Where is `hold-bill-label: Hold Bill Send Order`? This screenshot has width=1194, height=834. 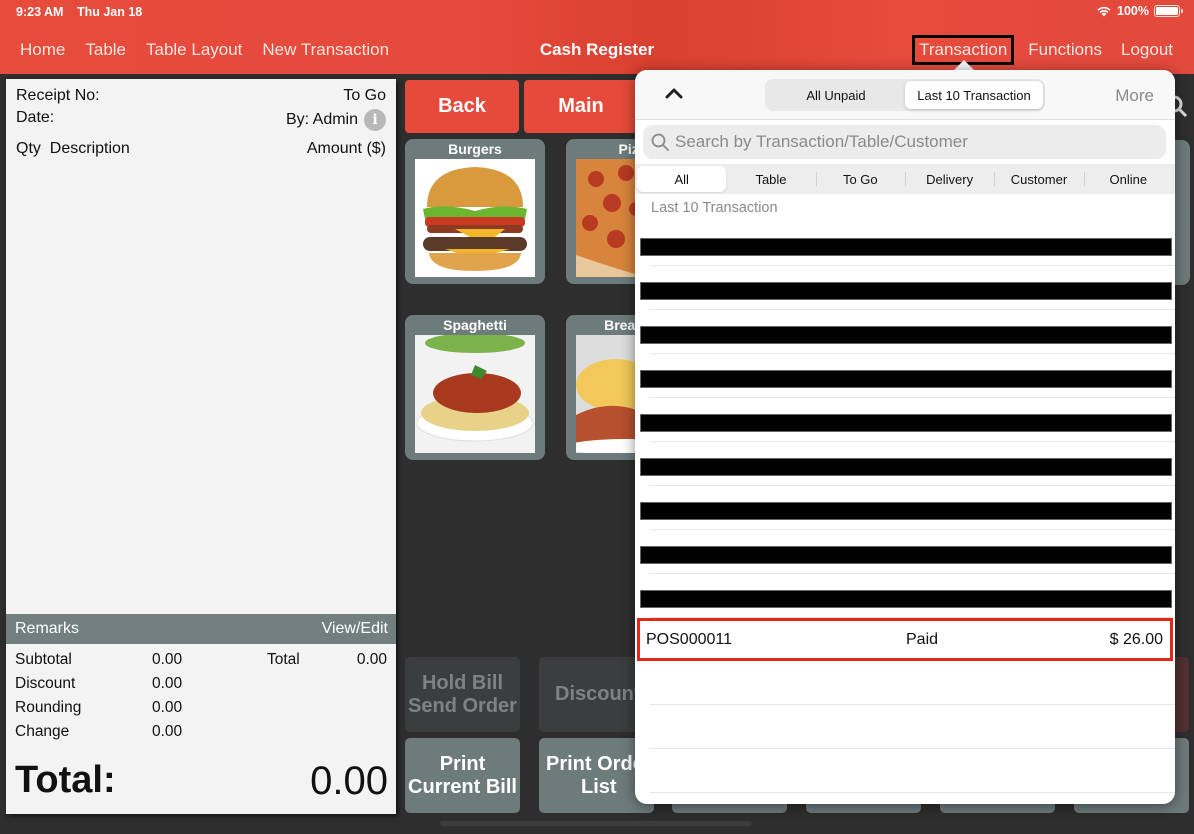 hold-bill-label: Hold Bill Send Order is located at coordinates (462, 695).